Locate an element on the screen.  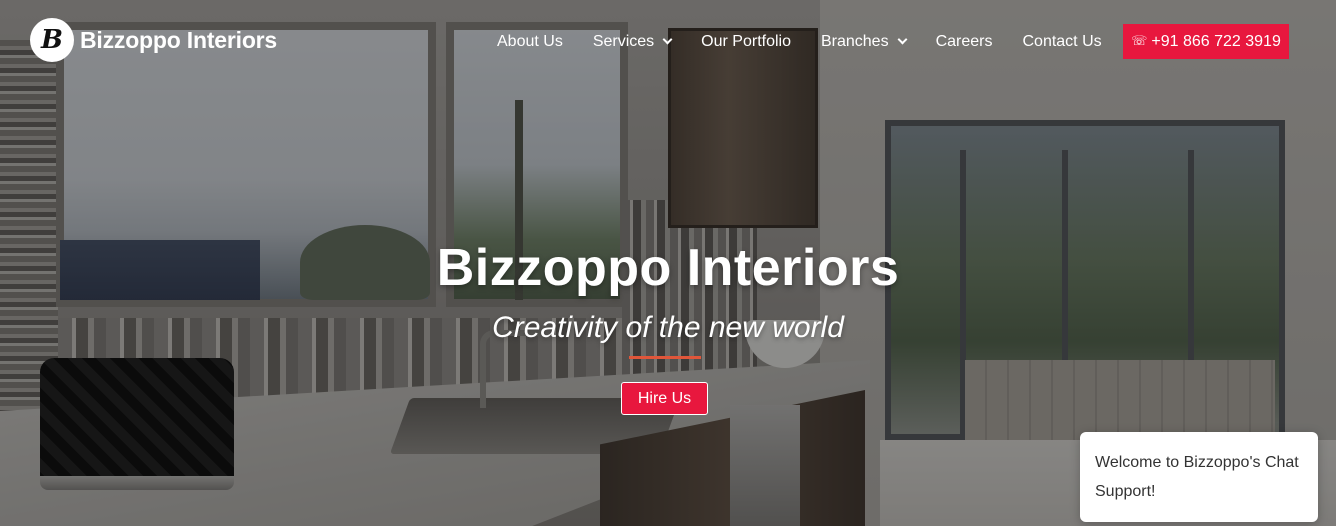
logo-mark-icon: B is located at coordinates (52, 40).